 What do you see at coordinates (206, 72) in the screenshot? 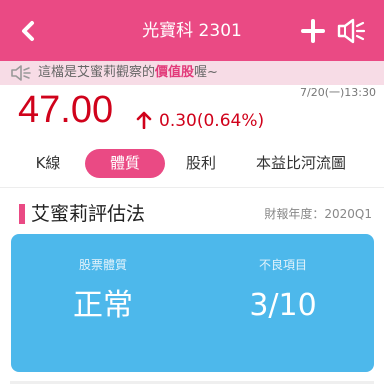
I see `notice-suffix: 喔~` at bounding box center [206, 72].